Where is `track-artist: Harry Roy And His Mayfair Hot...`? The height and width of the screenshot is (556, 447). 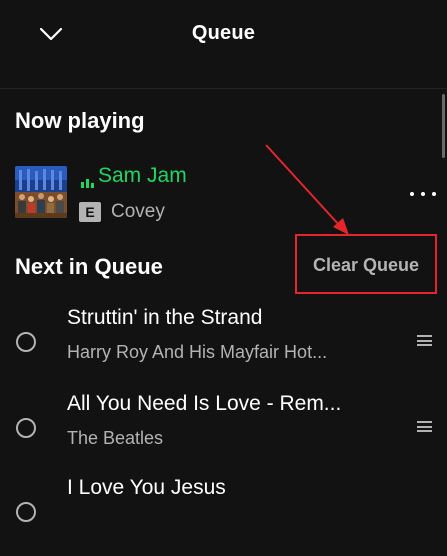 track-artist: Harry Roy And His Mayfair Hot... is located at coordinates (197, 352).